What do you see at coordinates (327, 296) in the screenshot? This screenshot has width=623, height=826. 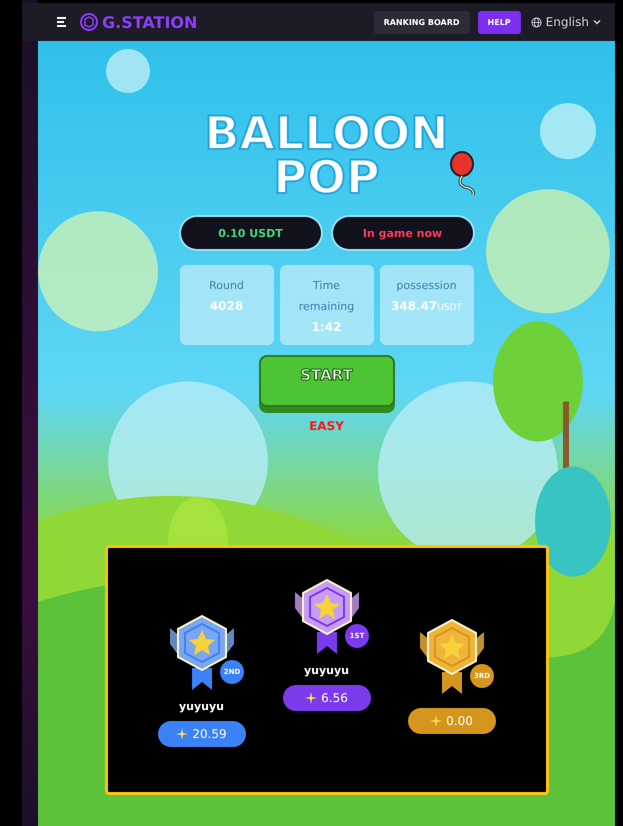 I see `stat-label: Time remaining` at bounding box center [327, 296].